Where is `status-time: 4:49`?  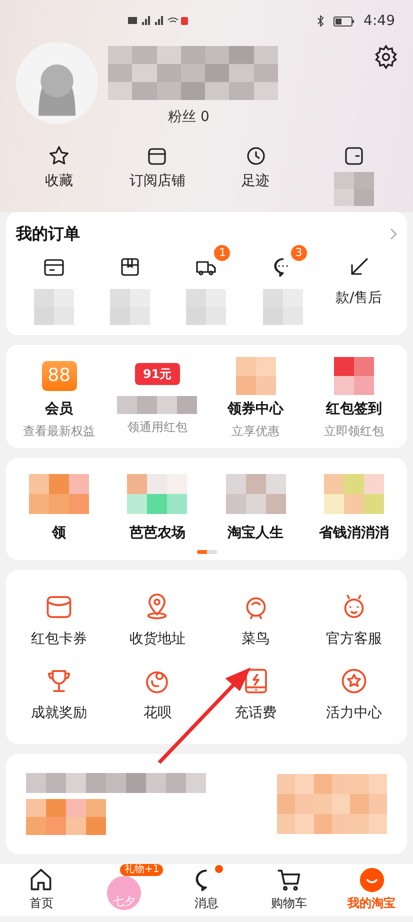
status-time: 4:49 is located at coordinates (379, 21).